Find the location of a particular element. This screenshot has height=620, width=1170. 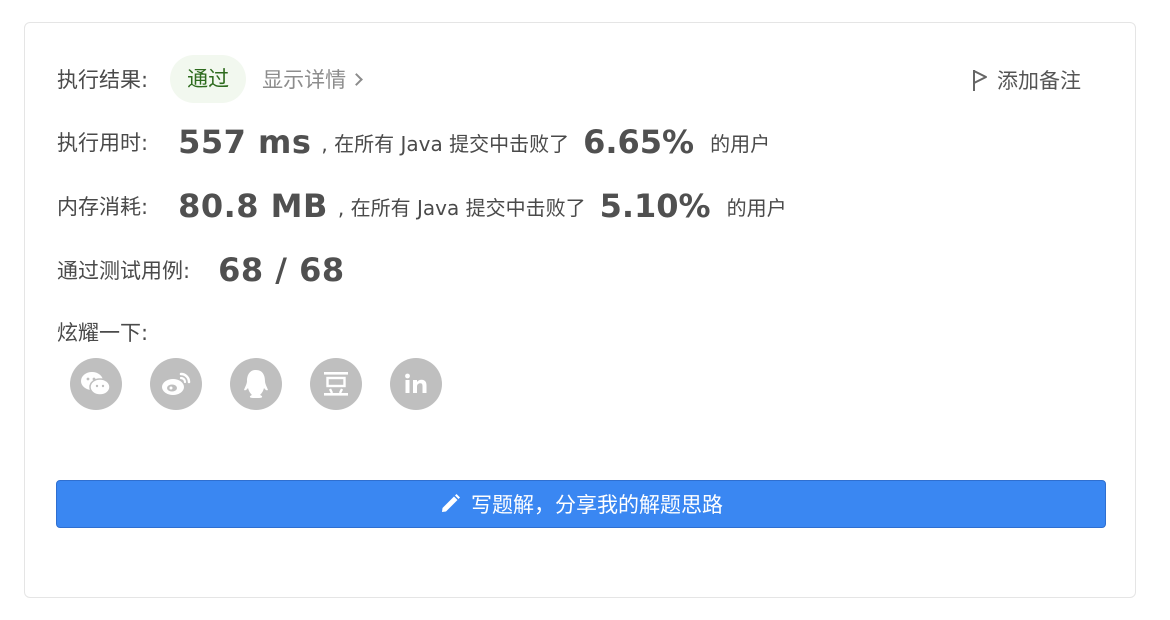

runtime-label: 执行用时: is located at coordinates (103, 143).